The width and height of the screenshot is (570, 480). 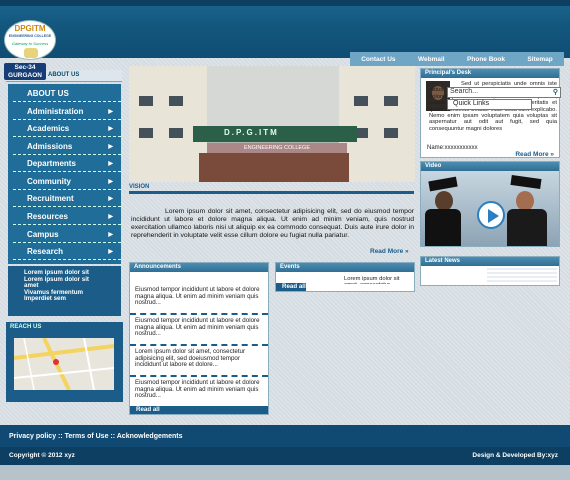 I want to click on sidebar-item-about-us: ABOUT US, so click(x=67, y=94).